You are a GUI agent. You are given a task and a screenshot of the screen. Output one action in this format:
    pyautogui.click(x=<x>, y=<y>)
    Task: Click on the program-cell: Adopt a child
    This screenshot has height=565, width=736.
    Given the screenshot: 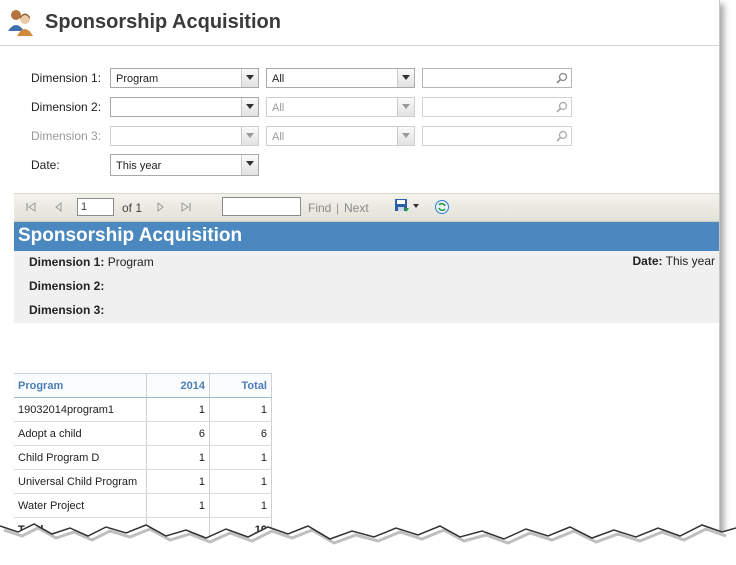 What is the action you would take?
    pyautogui.click(x=80, y=433)
    